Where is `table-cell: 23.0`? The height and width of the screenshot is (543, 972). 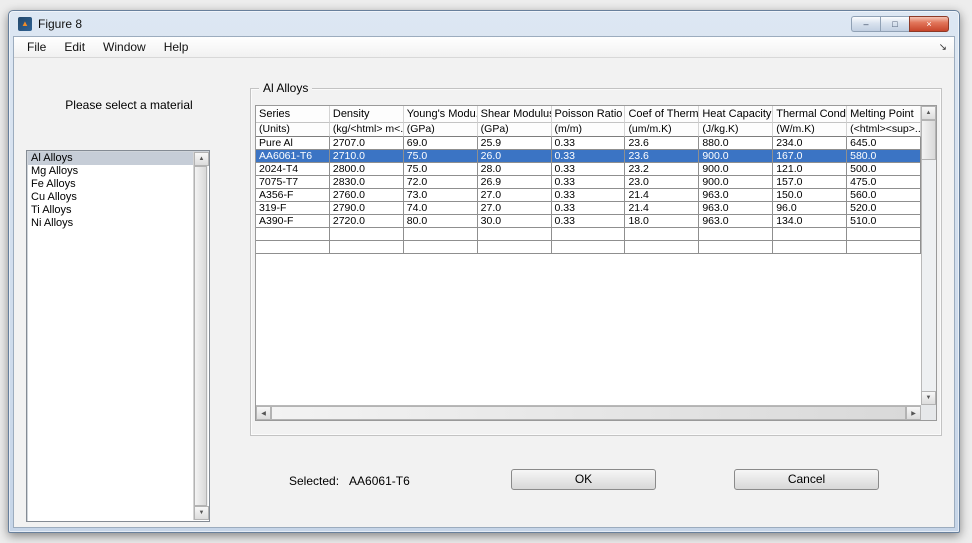 table-cell: 23.0 is located at coordinates (662, 182).